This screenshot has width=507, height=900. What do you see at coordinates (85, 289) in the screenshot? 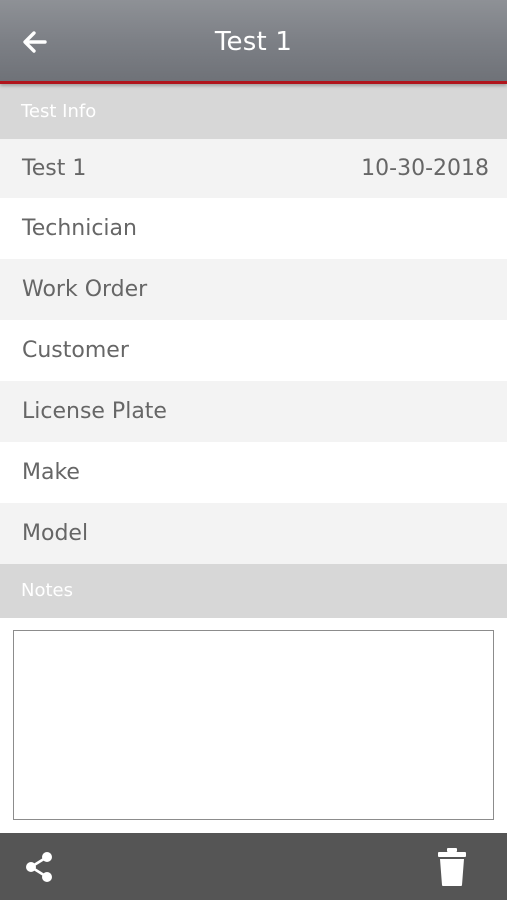
I see `row-label: Work Order` at bounding box center [85, 289].